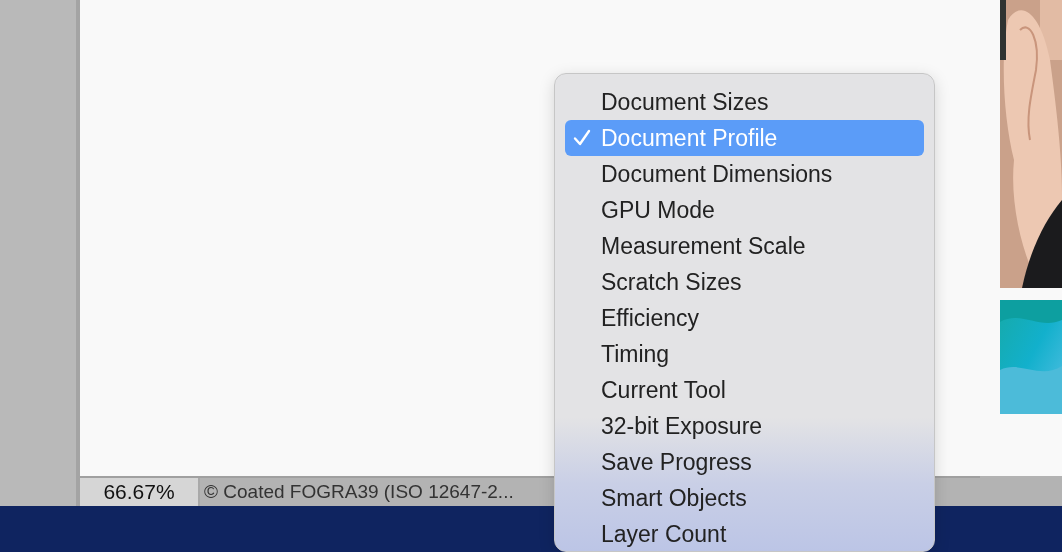 The width and height of the screenshot is (1062, 552). What do you see at coordinates (140, 492) in the screenshot?
I see `zoom-field: 66.67%` at bounding box center [140, 492].